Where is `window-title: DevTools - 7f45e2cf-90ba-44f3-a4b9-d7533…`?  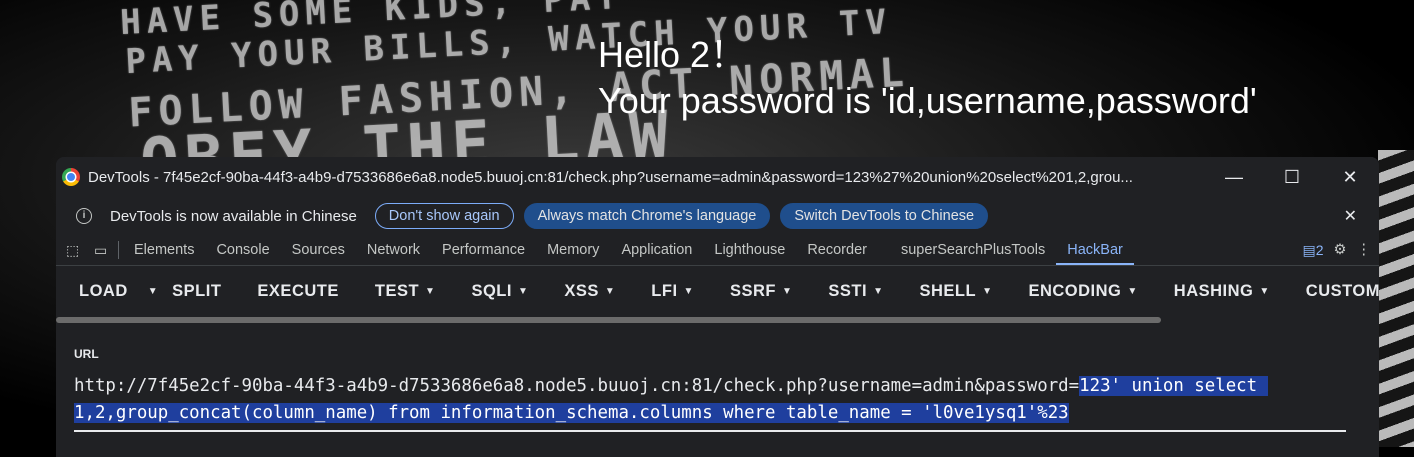 window-title: DevTools - 7f45e2cf-90ba-44f3-a4b9-d7533… is located at coordinates (610, 177).